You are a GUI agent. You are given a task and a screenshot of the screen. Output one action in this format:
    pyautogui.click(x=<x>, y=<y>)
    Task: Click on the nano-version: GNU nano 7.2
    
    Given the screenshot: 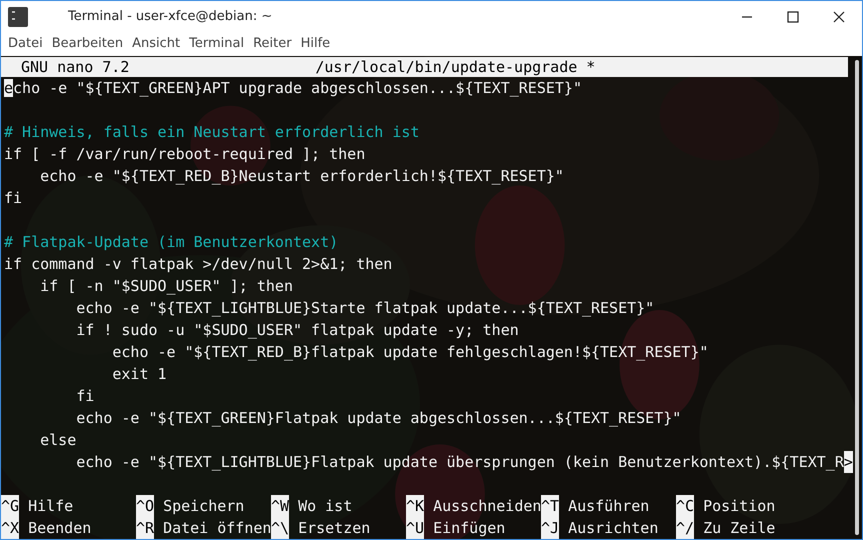 What is the action you would take?
    pyautogui.click(x=75, y=67)
    